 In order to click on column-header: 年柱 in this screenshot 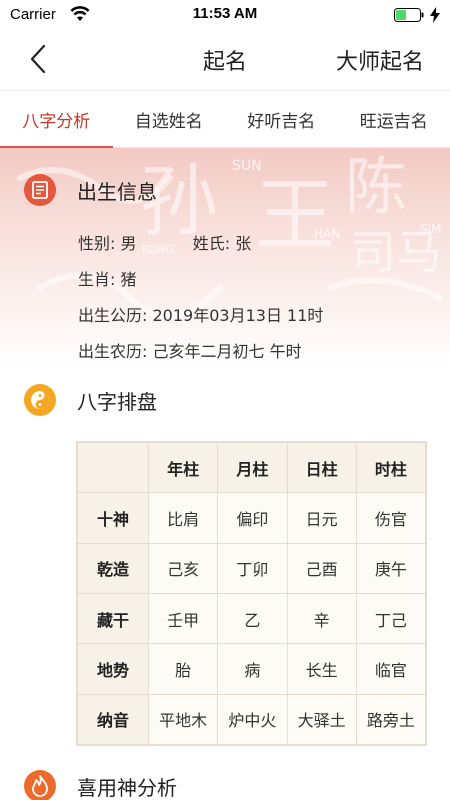, I will do `click(183, 467)`.